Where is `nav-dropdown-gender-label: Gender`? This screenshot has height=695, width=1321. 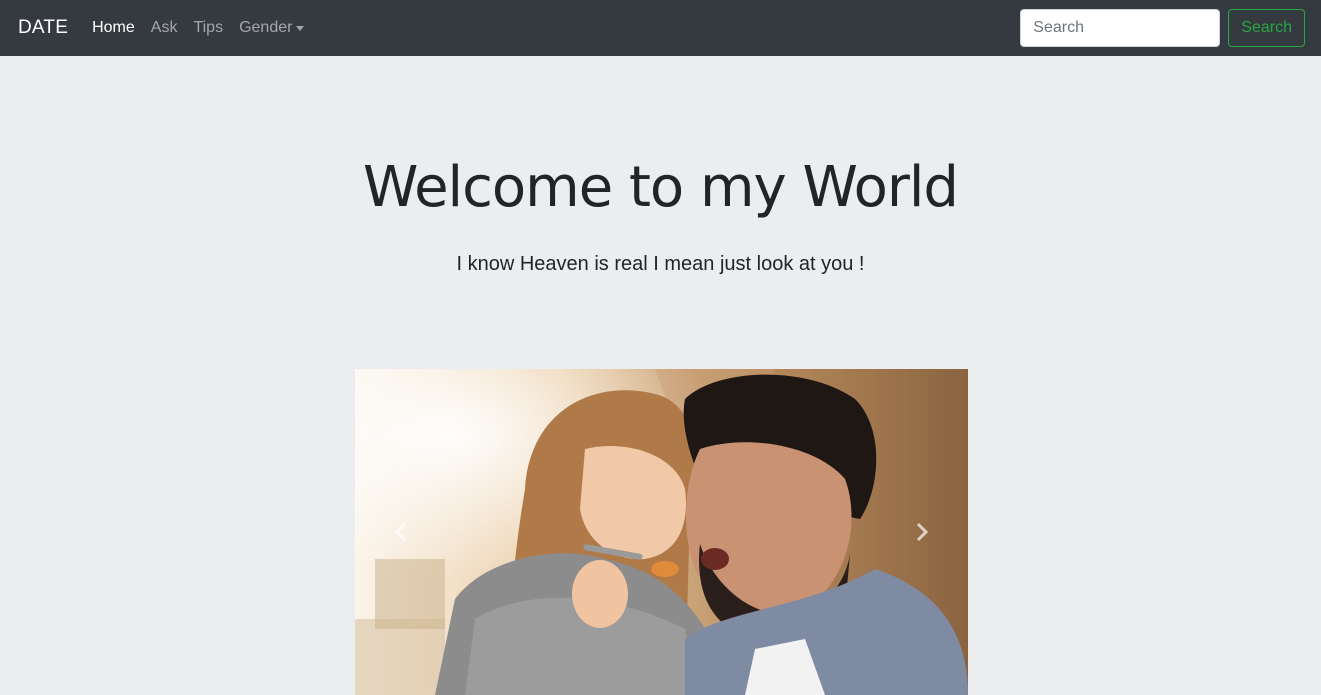
nav-dropdown-gender-label: Gender is located at coordinates (266, 27).